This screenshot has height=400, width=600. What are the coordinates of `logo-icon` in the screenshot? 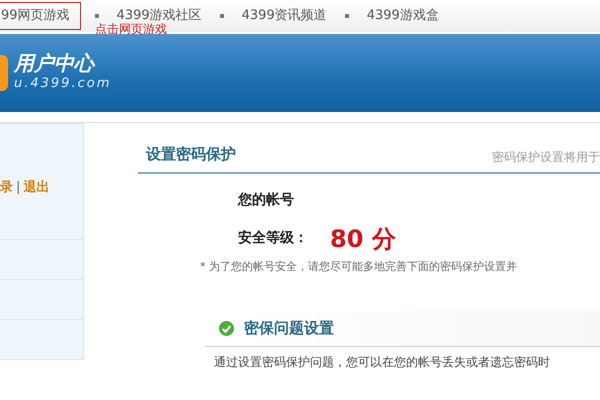 It's located at (4, 73).